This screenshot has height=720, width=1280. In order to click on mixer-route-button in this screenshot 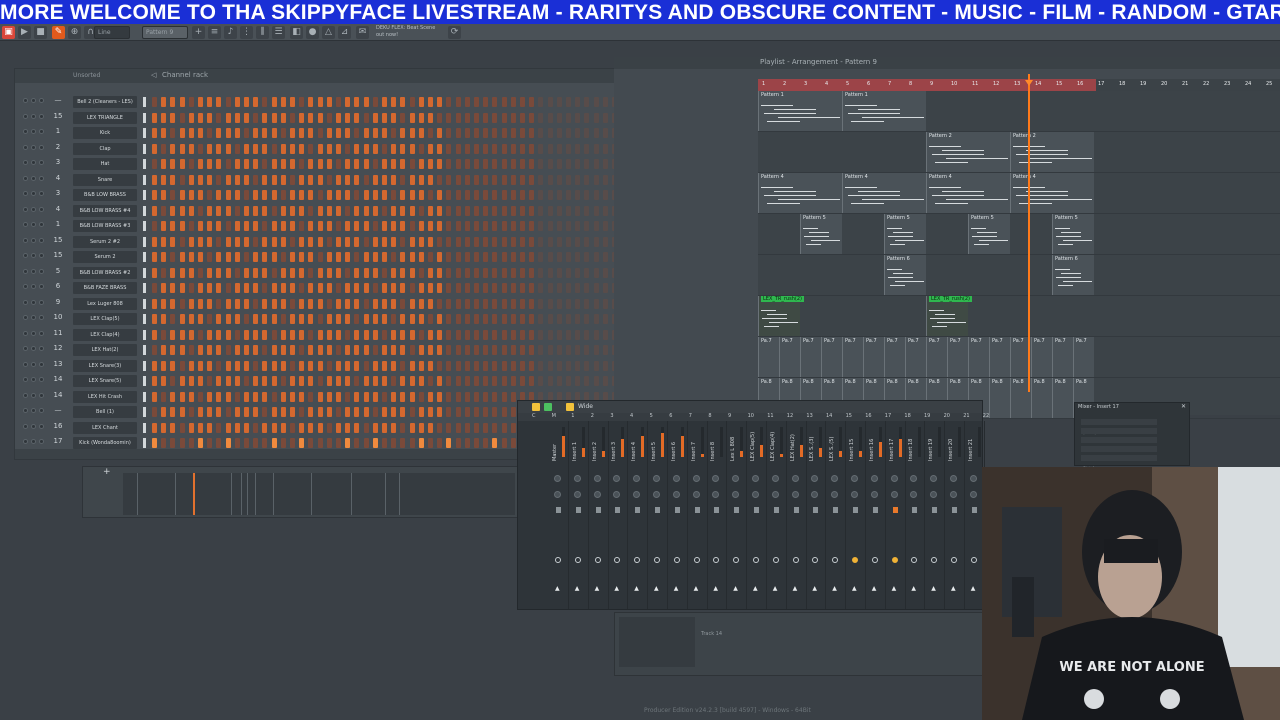, I will do `click(577, 560)`.